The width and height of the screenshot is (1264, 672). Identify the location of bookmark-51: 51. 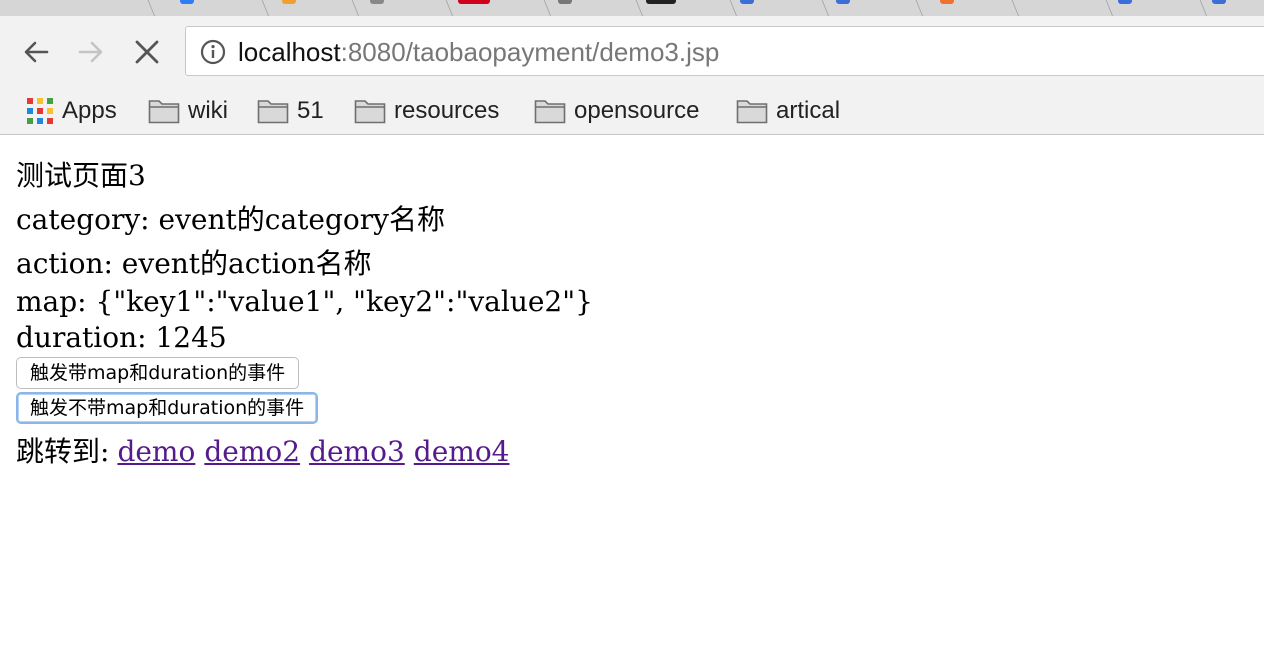
(290, 111).